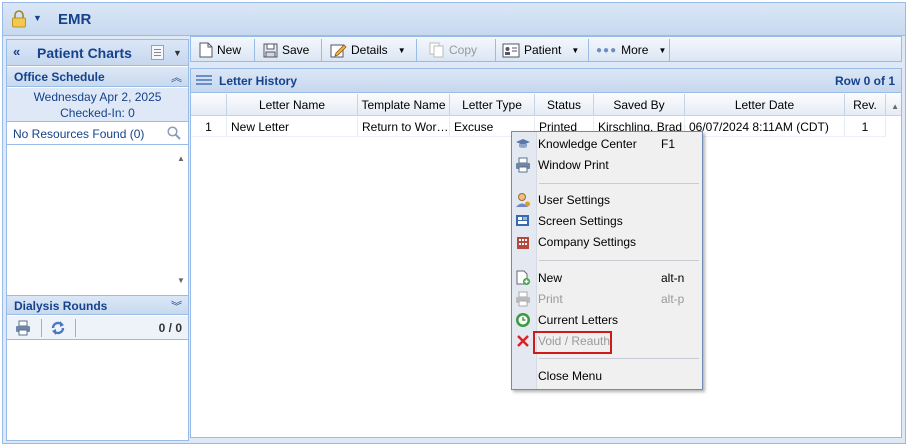 This screenshot has width=908, height=446. I want to click on scroll-down-arrow-icon: ▼, so click(181, 280).